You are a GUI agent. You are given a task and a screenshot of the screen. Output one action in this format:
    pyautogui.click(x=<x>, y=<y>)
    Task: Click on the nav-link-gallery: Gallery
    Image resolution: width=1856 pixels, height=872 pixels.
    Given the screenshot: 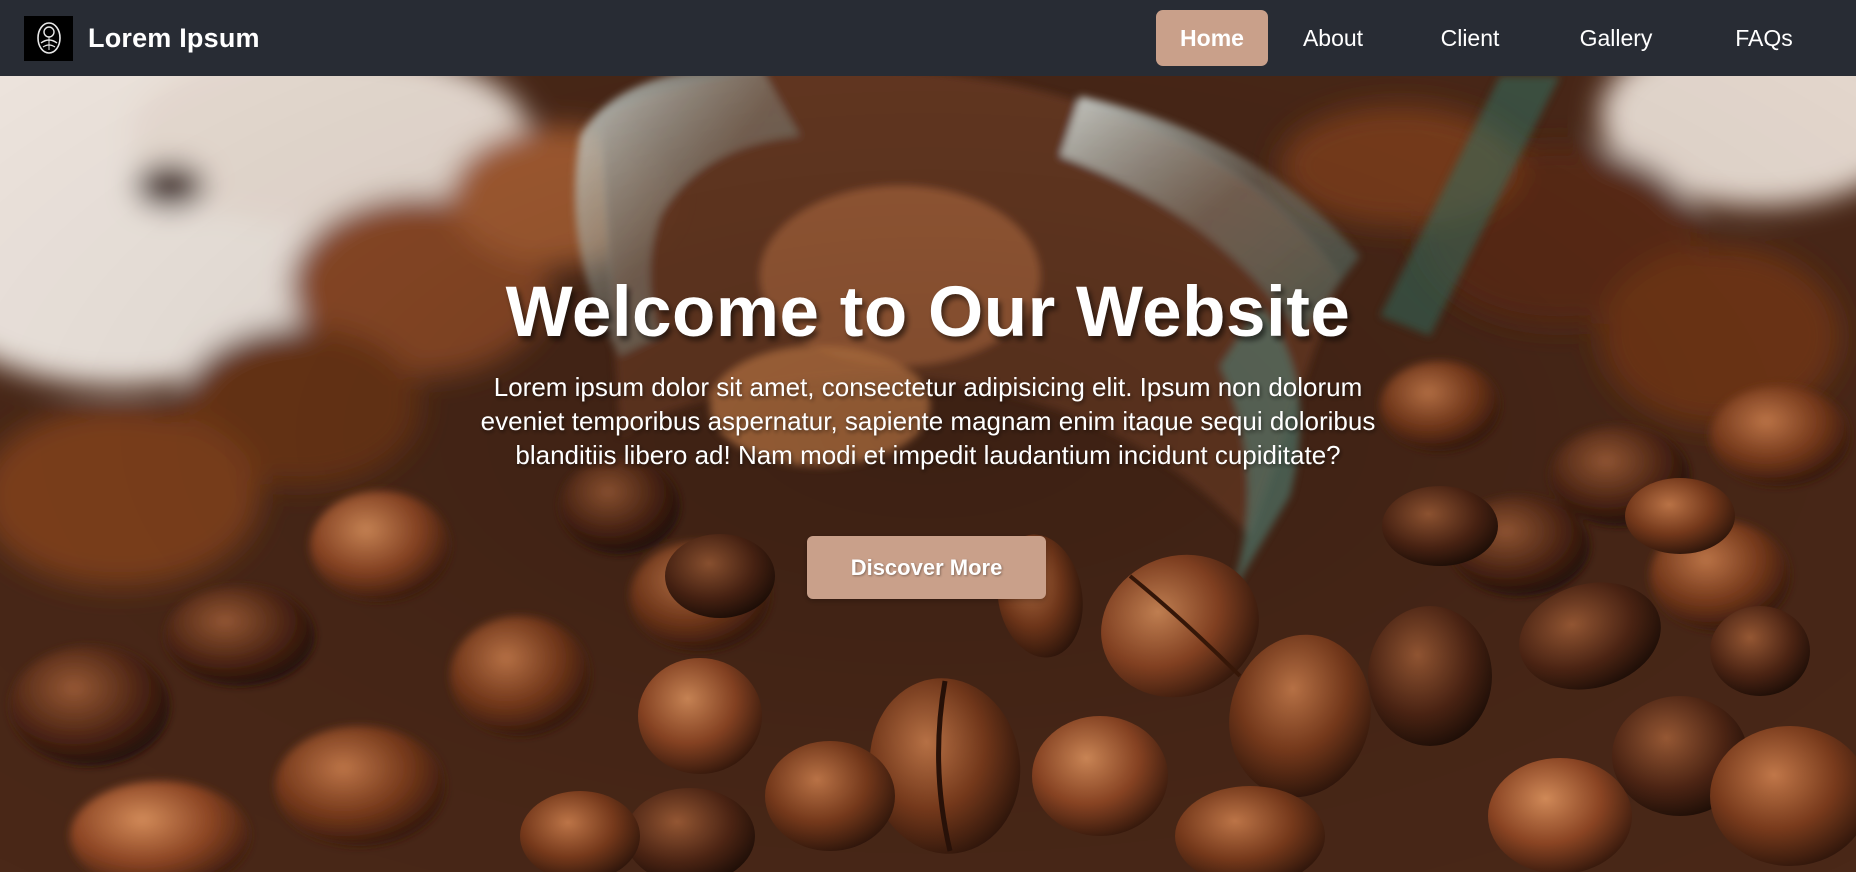 What is the action you would take?
    pyautogui.click(x=1616, y=38)
    